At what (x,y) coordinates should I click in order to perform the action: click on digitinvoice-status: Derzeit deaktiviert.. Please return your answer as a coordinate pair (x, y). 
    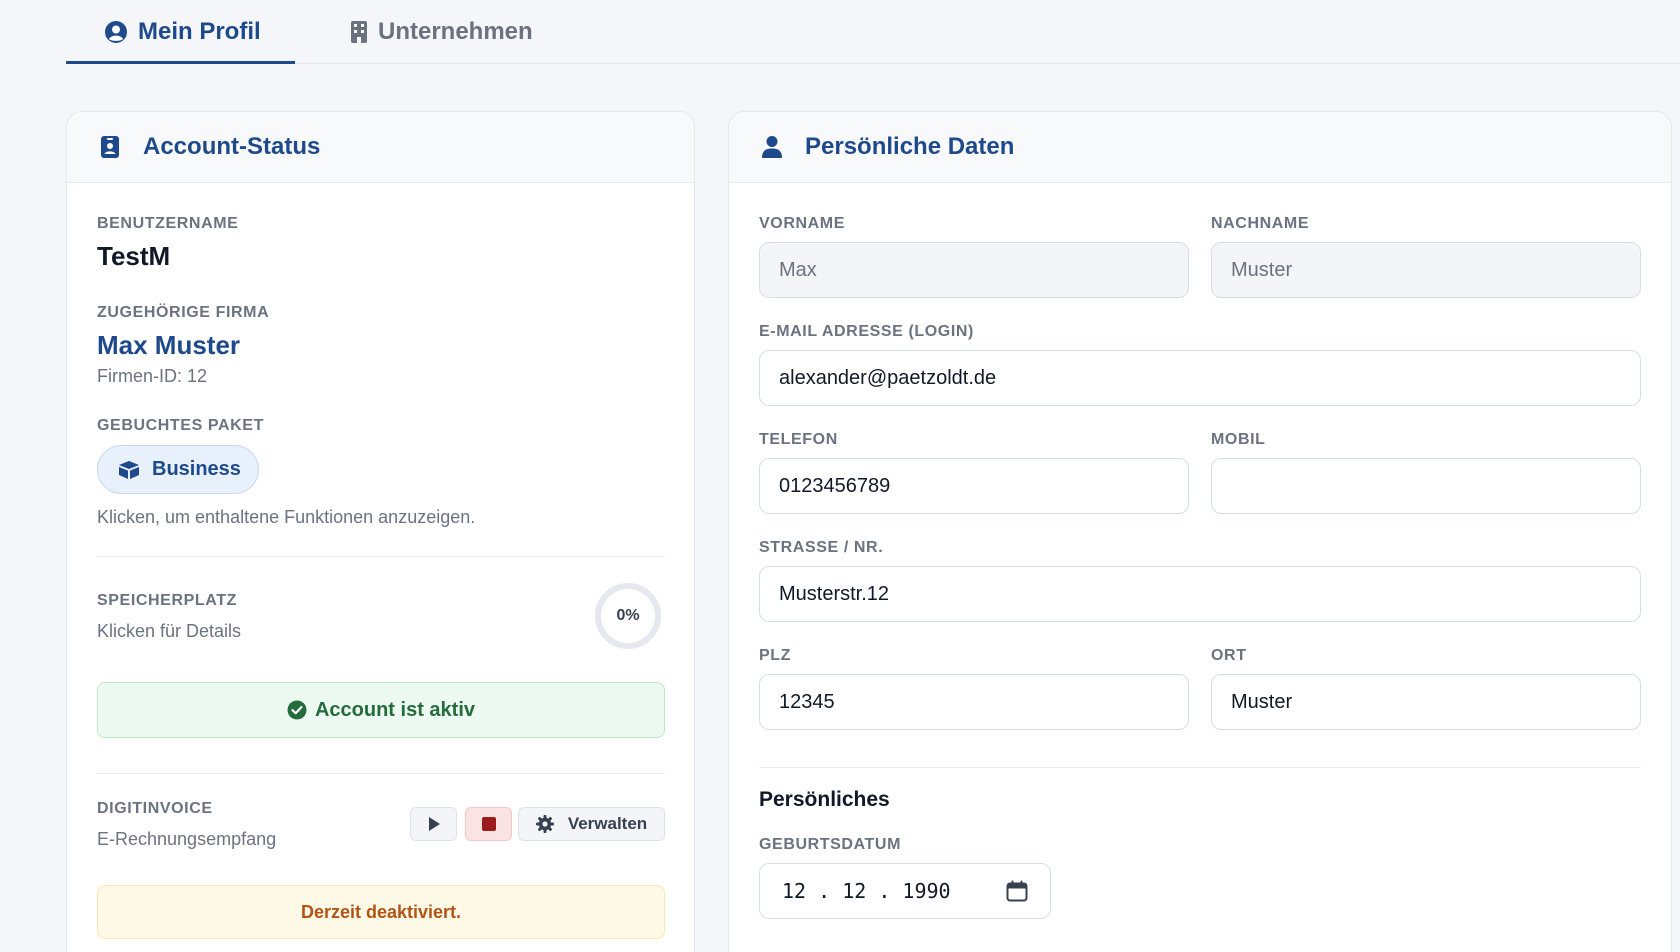
    Looking at the image, I should click on (381, 912).